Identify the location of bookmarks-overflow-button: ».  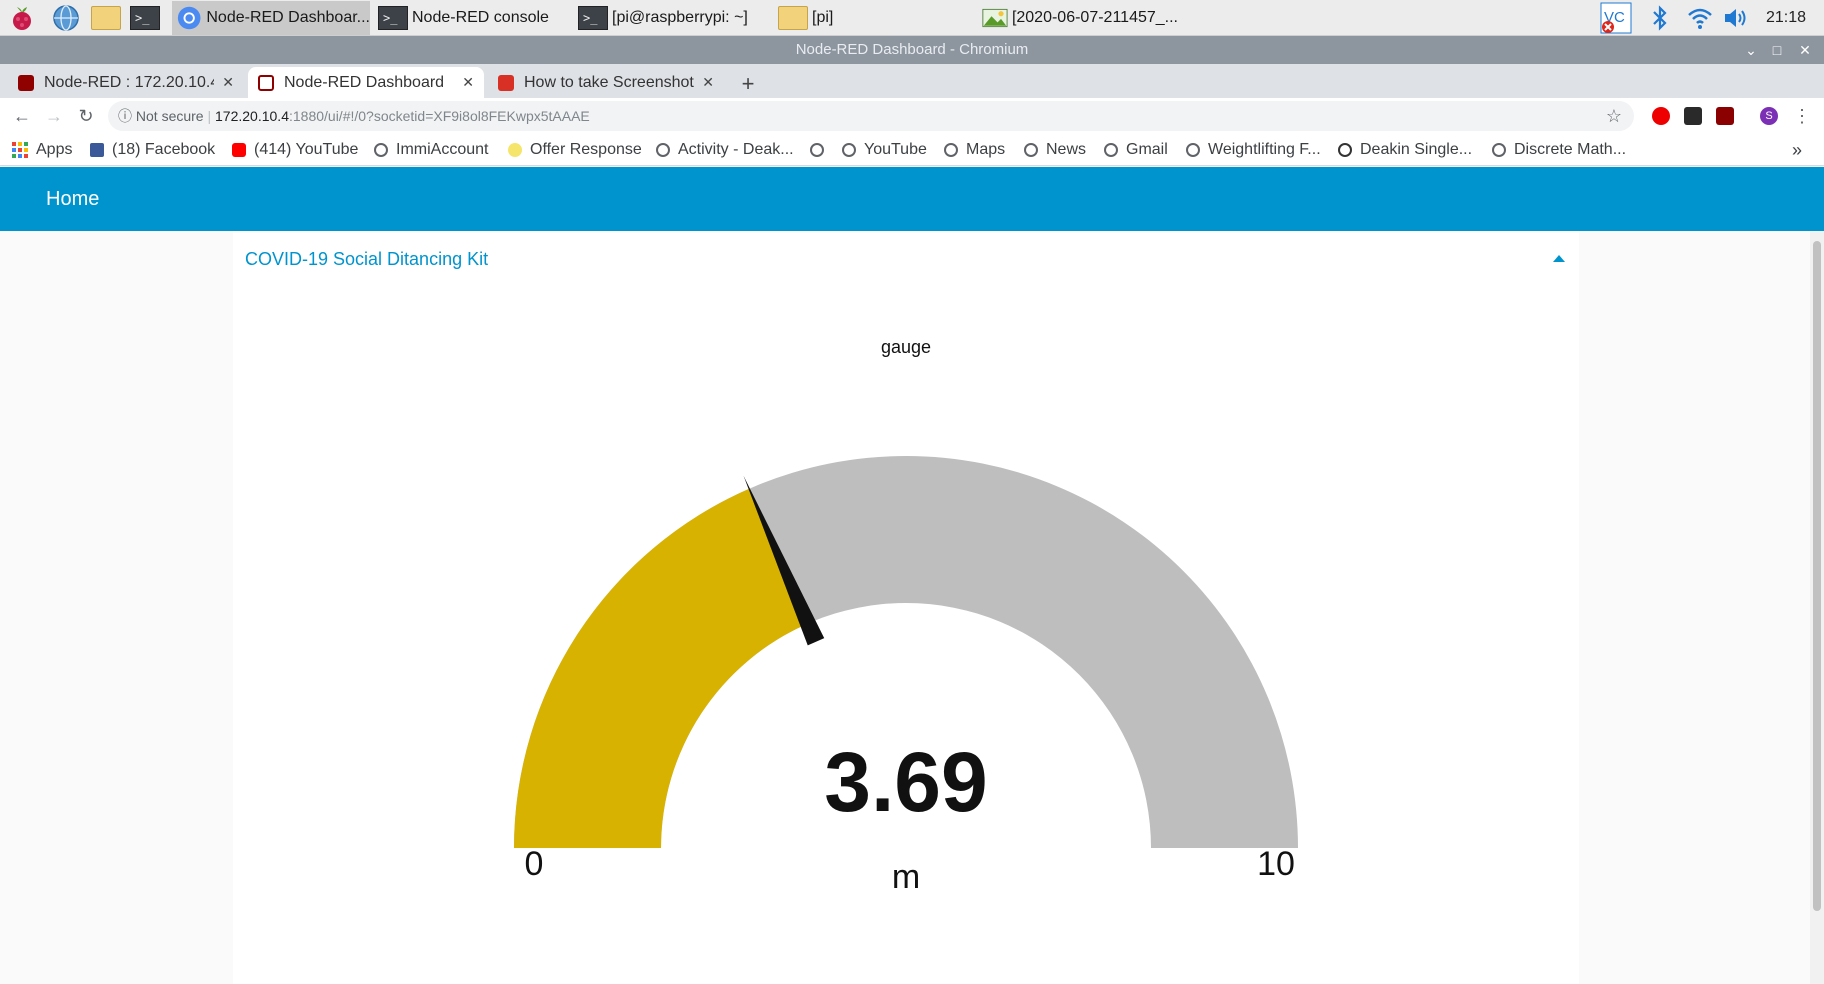
(1797, 150).